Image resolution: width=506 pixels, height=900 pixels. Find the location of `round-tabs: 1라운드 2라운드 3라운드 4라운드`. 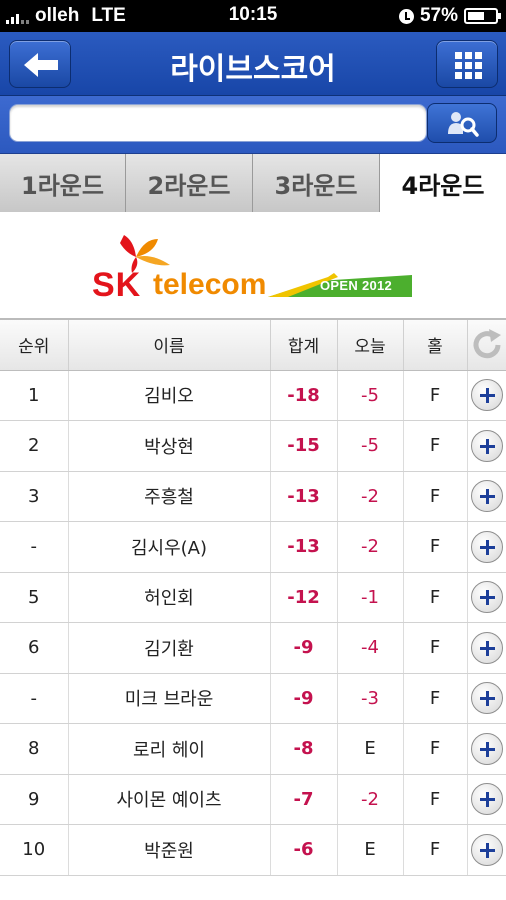

round-tabs: 1라운드 2라운드 3라운드 4라운드 is located at coordinates (253, 183).